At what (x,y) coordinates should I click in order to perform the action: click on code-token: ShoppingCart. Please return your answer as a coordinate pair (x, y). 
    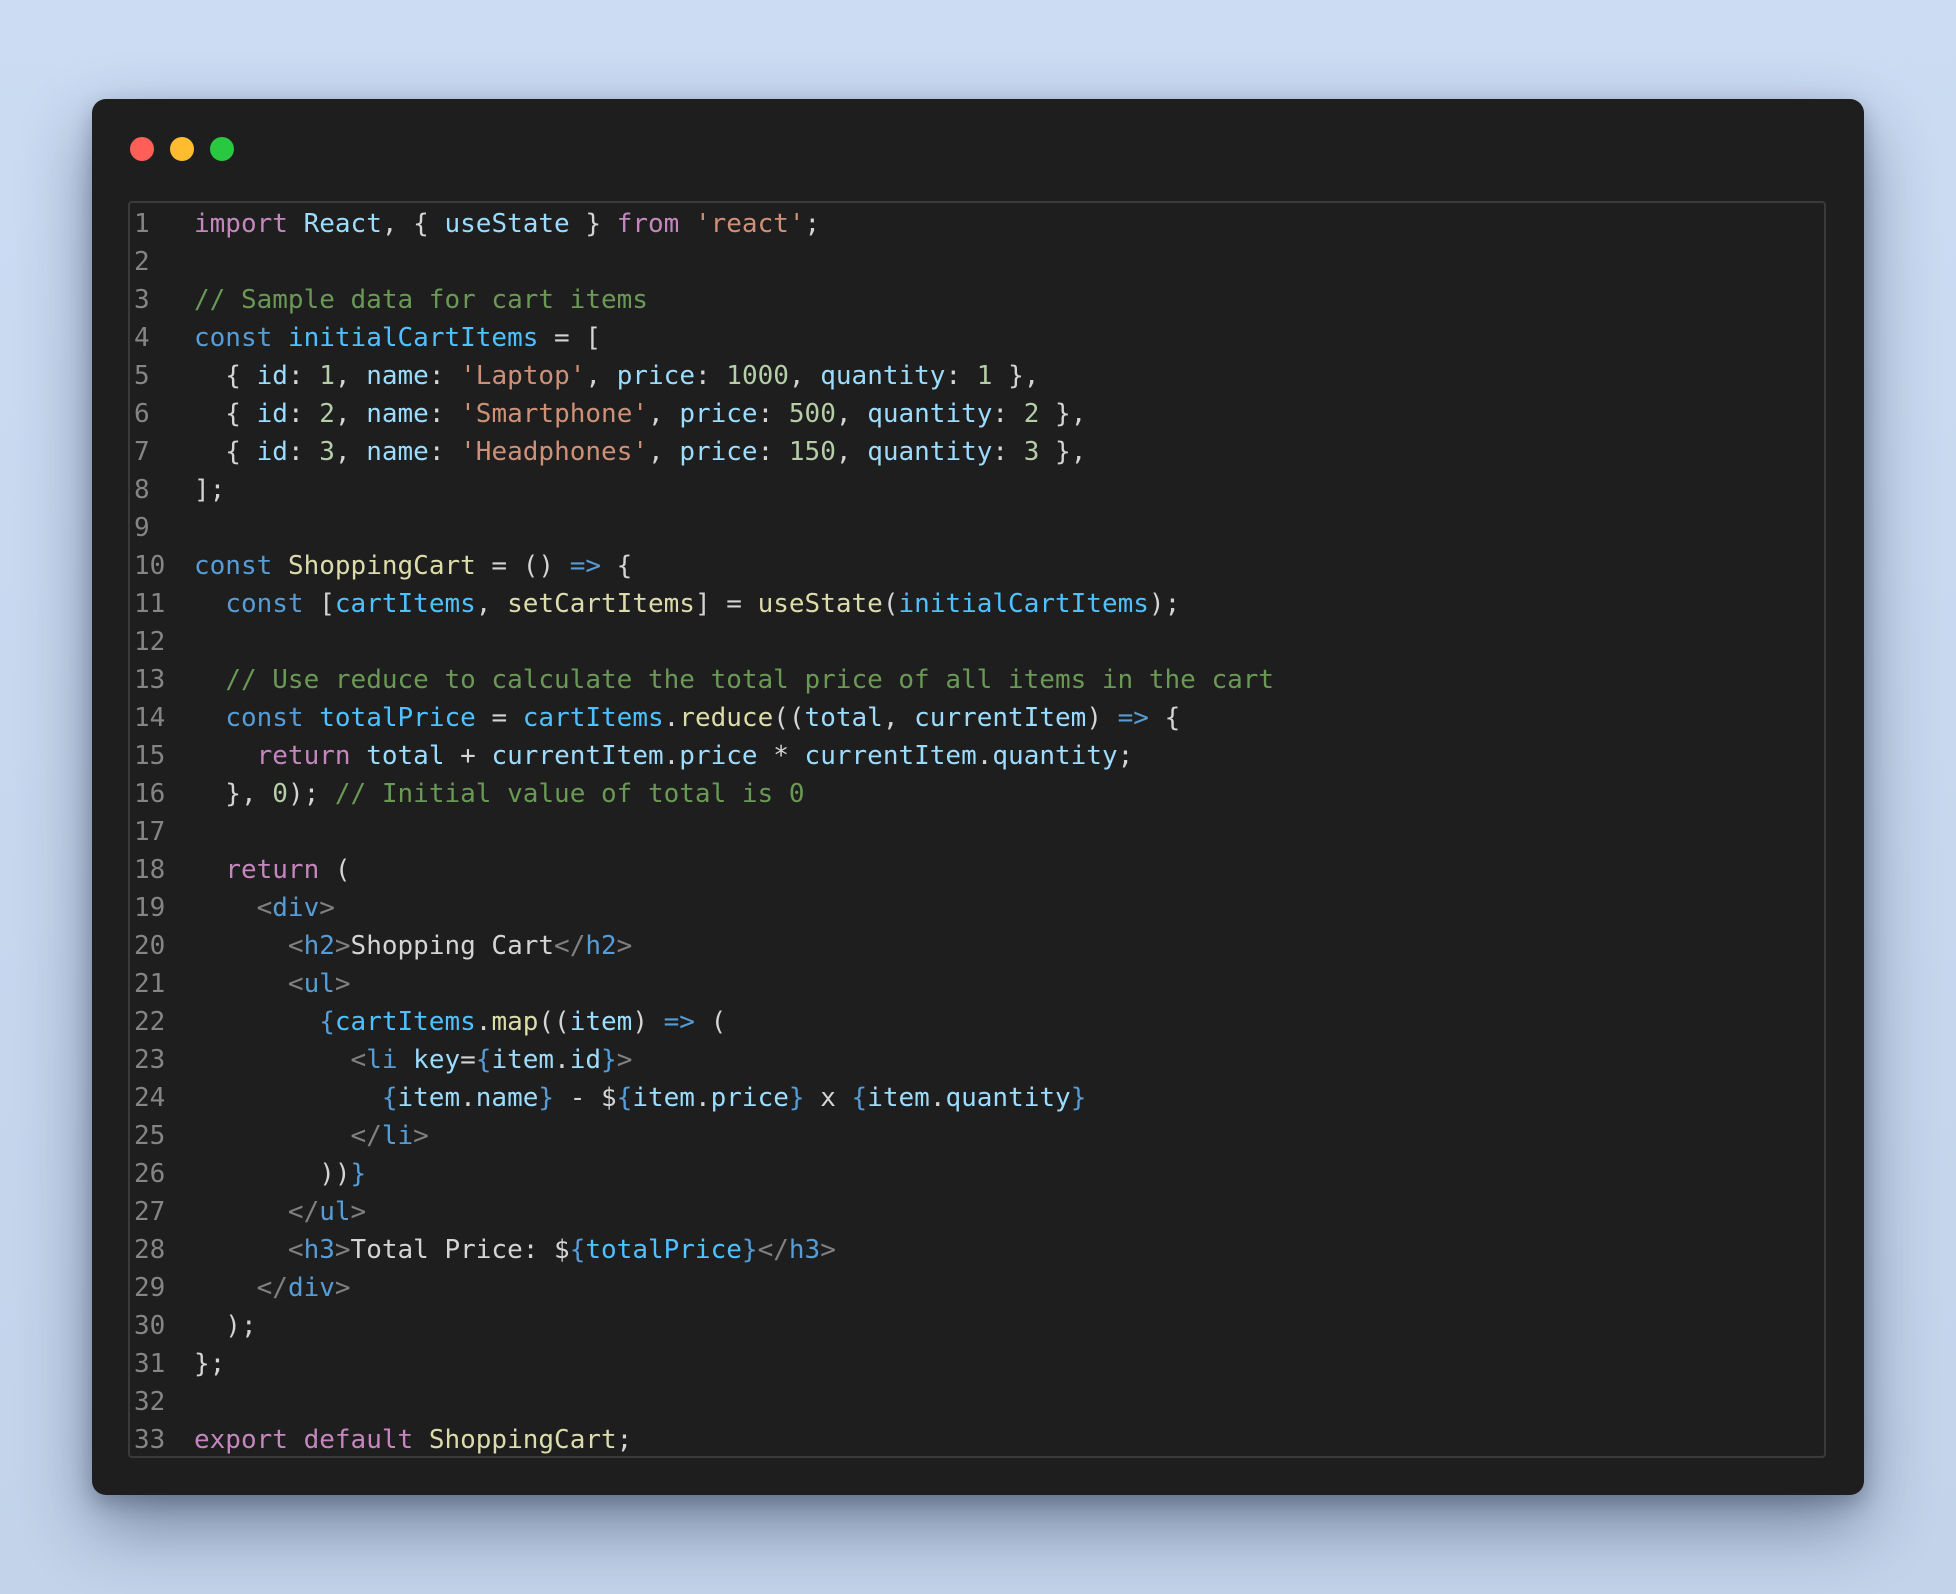
    Looking at the image, I should click on (522, 1440).